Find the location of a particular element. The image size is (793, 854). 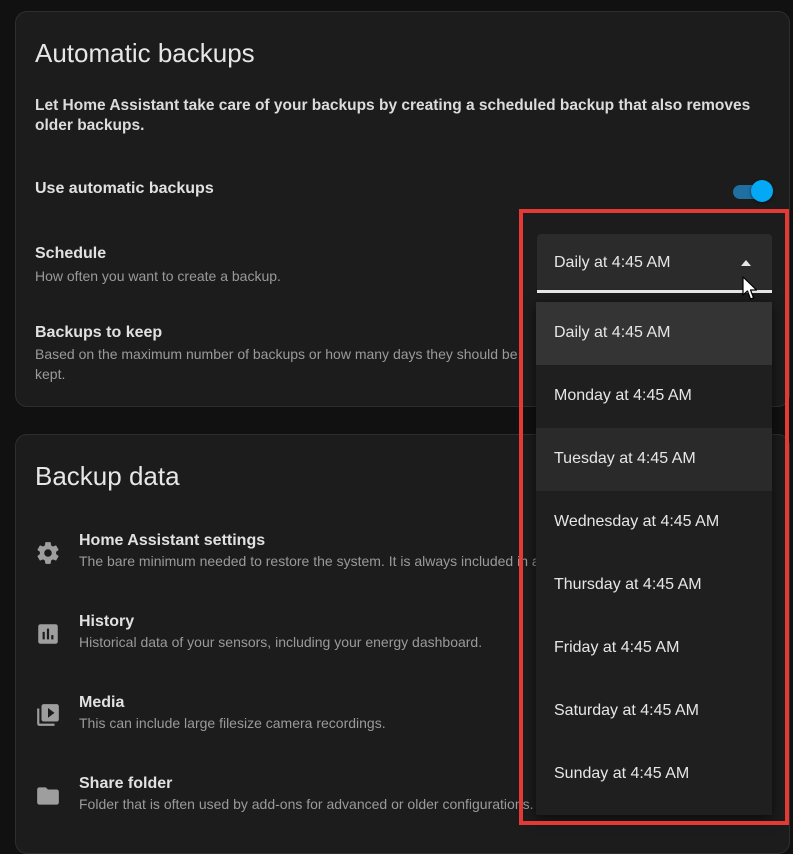

schedule-select: Daily at 4:45 AM is located at coordinates (654, 263).